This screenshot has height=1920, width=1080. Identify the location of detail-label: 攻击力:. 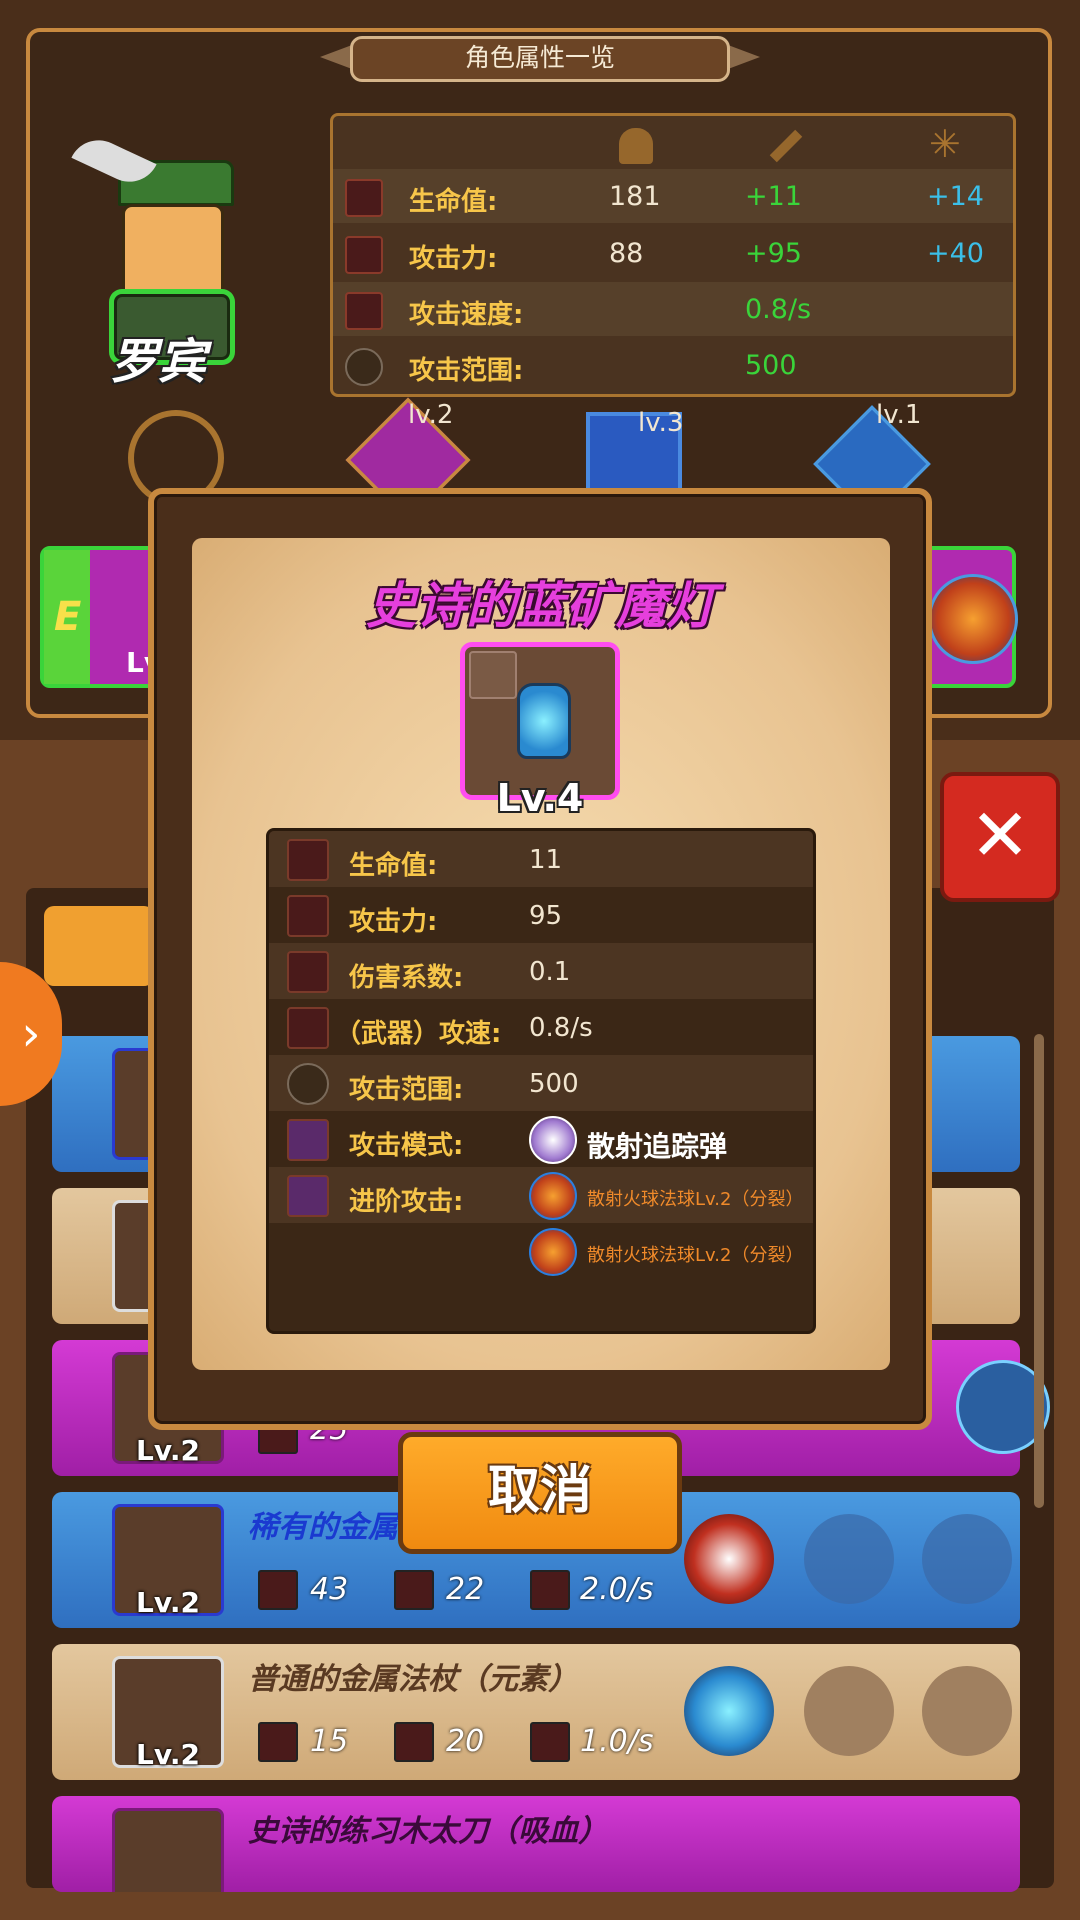
(393, 922).